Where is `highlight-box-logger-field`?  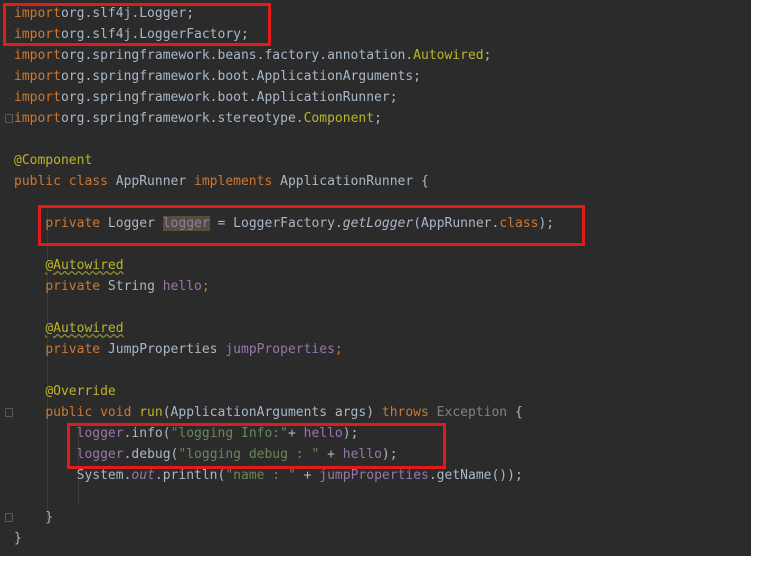 highlight-box-logger-field is located at coordinates (311, 225).